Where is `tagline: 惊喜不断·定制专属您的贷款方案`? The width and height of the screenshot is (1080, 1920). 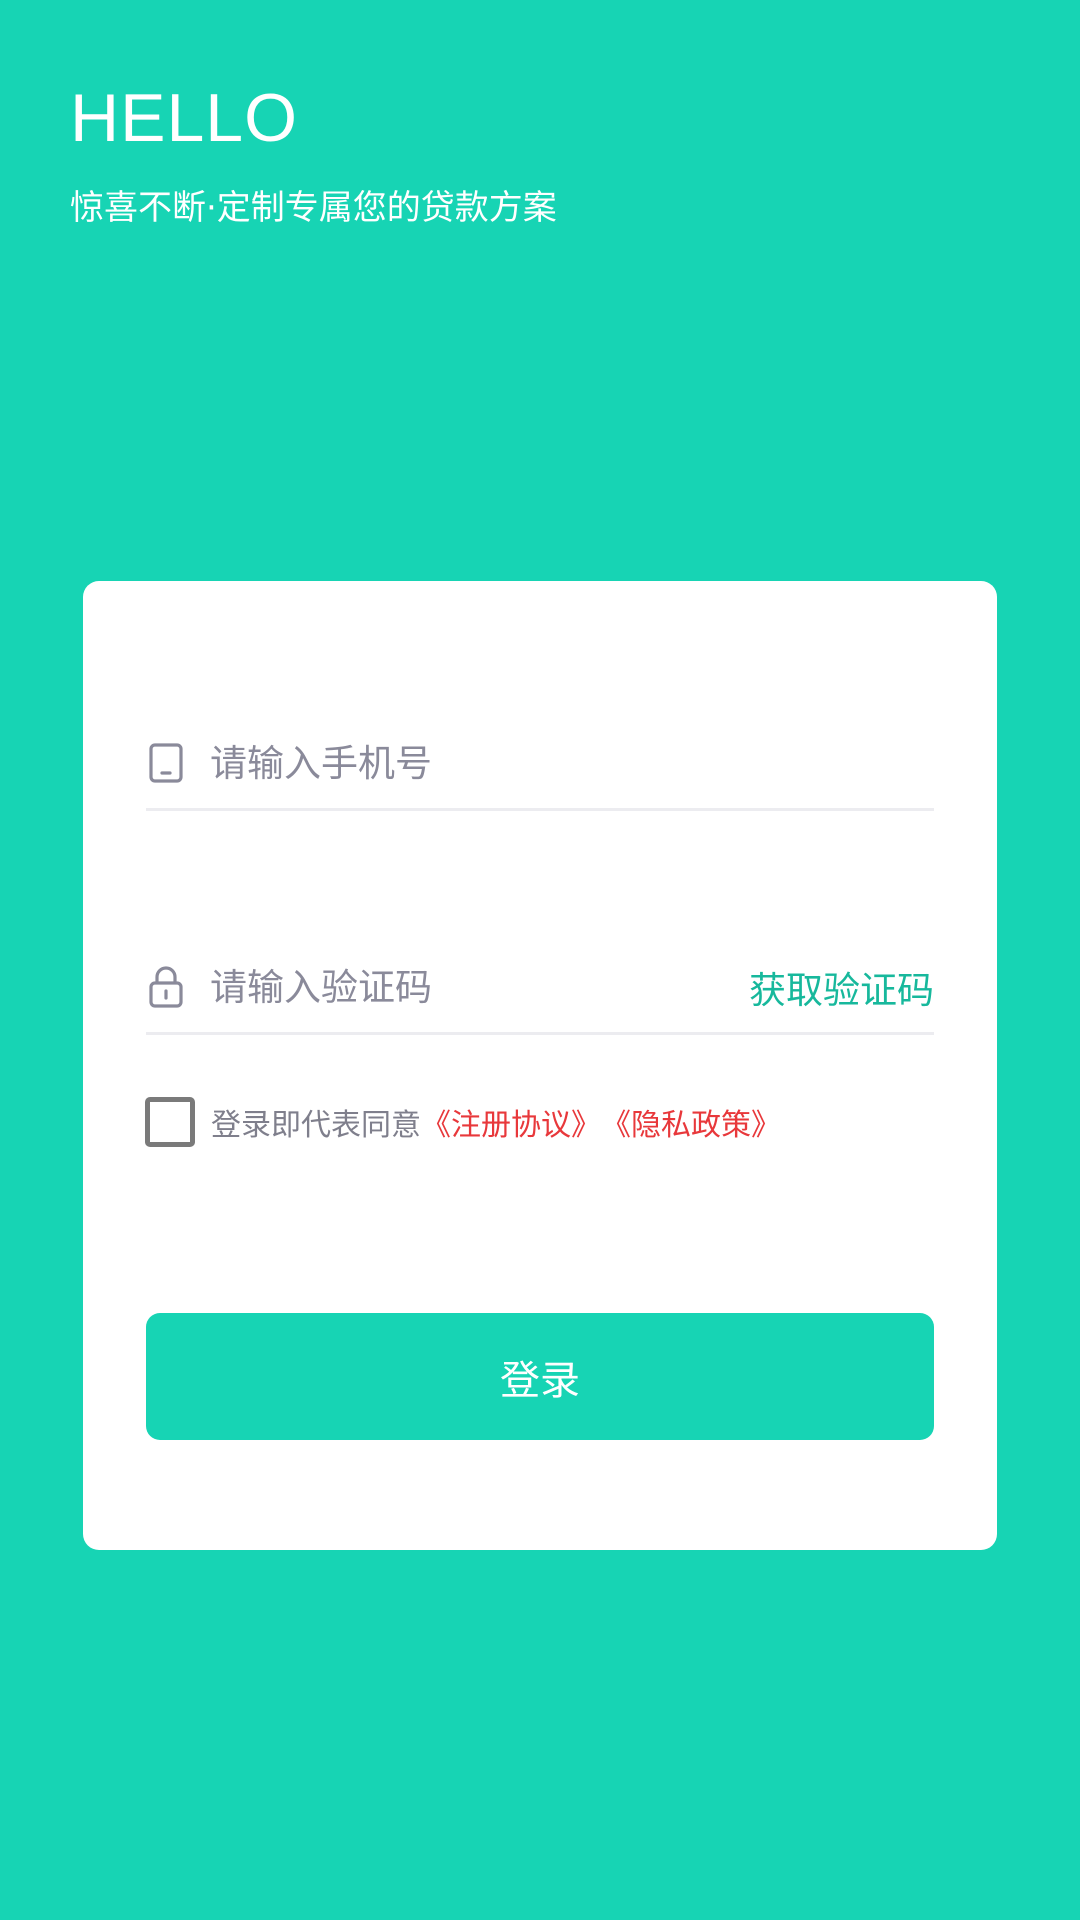 tagline: 惊喜不断·定制专属您的贷款方案 is located at coordinates (313, 208).